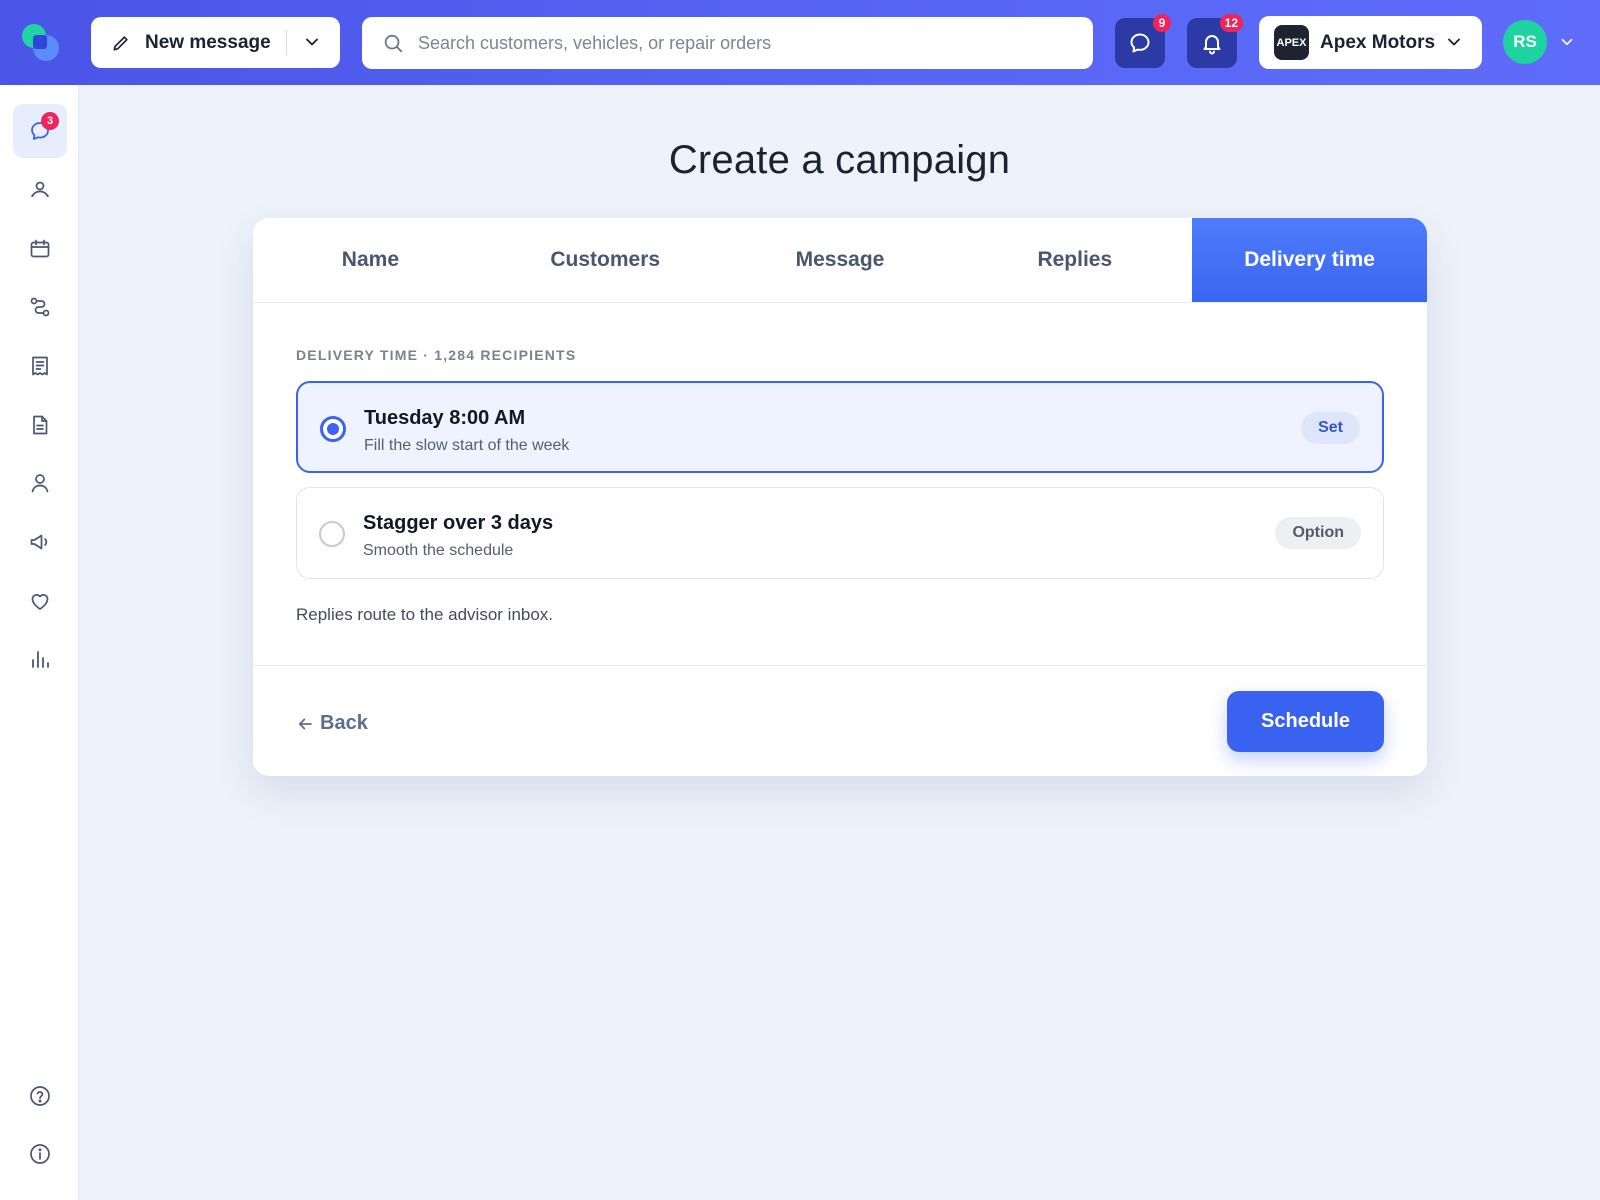  I want to click on sidebar-item-workflows, so click(40, 307).